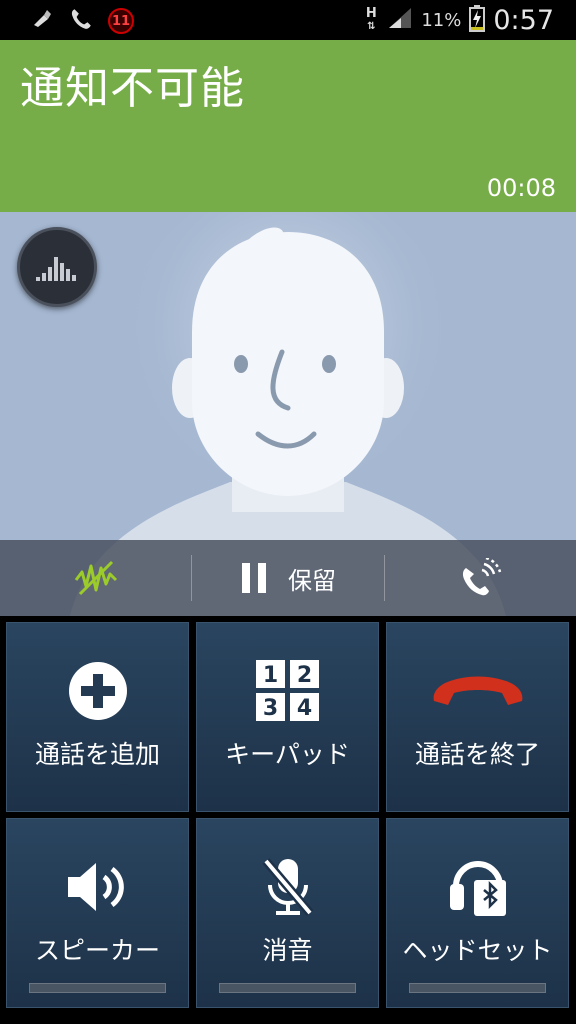  Describe the element at coordinates (97, 913) in the screenshot. I see `speaker-button: スピーカー` at that location.